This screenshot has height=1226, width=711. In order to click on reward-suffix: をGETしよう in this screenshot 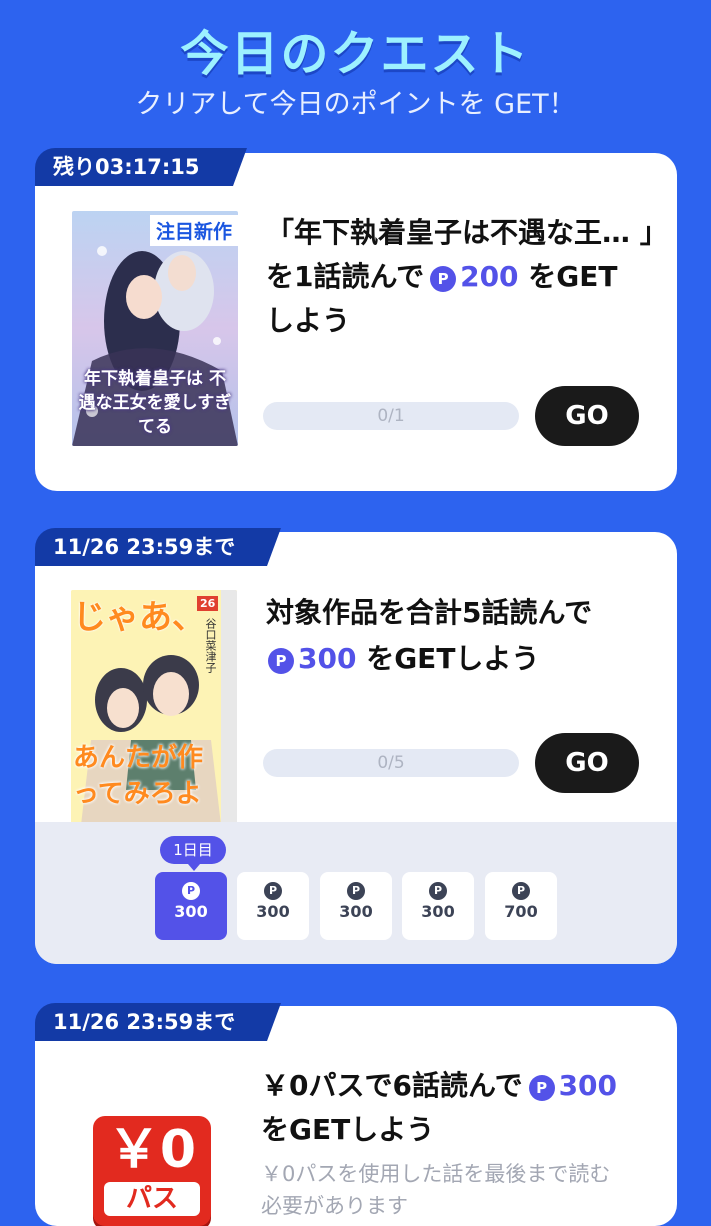, I will do `click(453, 658)`.